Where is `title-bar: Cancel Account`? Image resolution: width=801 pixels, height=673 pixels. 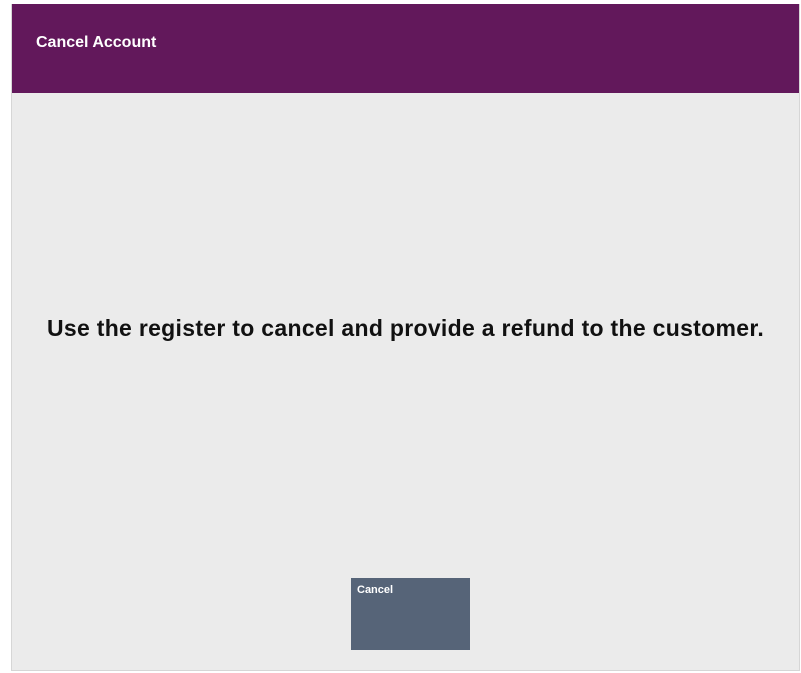 title-bar: Cancel Account is located at coordinates (405, 48).